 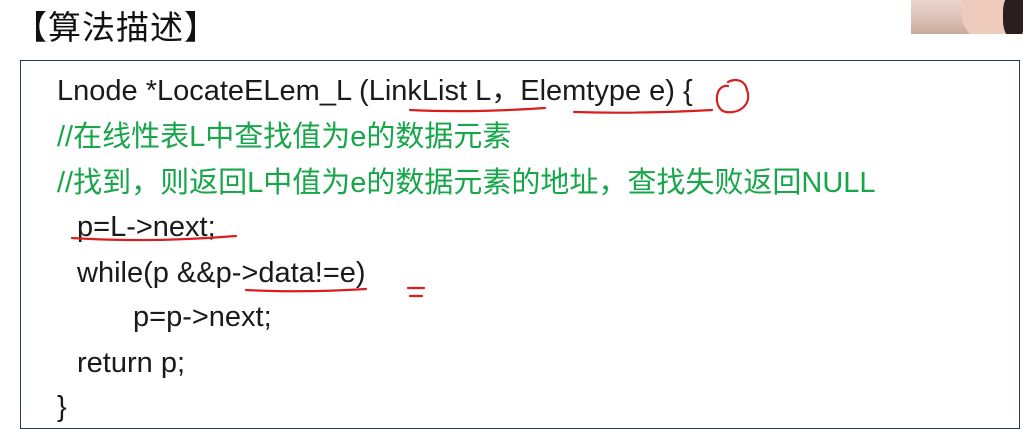 What do you see at coordinates (466, 183) in the screenshot?
I see `code-comment-2: //找到，则返回L中值为e的数据元素的地址，查找失败返回NULL` at bounding box center [466, 183].